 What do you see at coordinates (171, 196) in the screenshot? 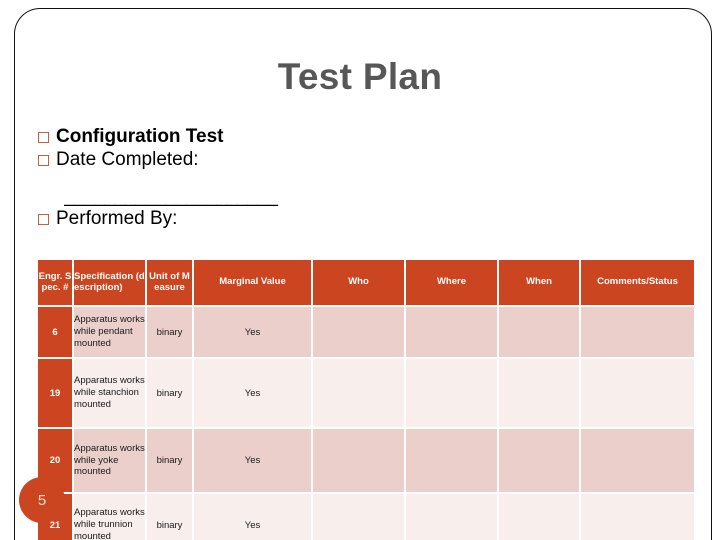
I see `fill-in-blank-rule: _____________________` at bounding box center [171, 196].